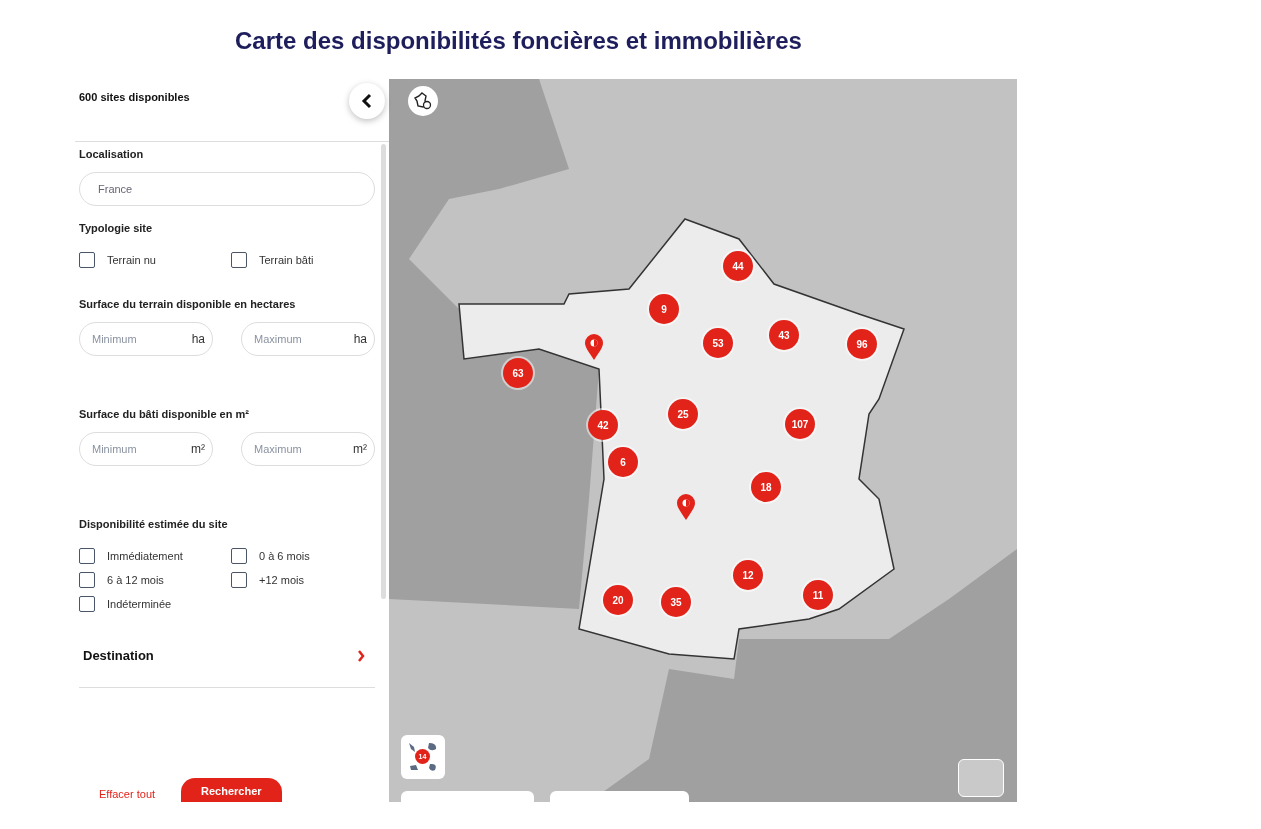 This screenshot has width=1261, height=829. What do you see at coordinates (383, 371) in the screenshot?
I see `scrollbar` at bounding box center [383, 371].